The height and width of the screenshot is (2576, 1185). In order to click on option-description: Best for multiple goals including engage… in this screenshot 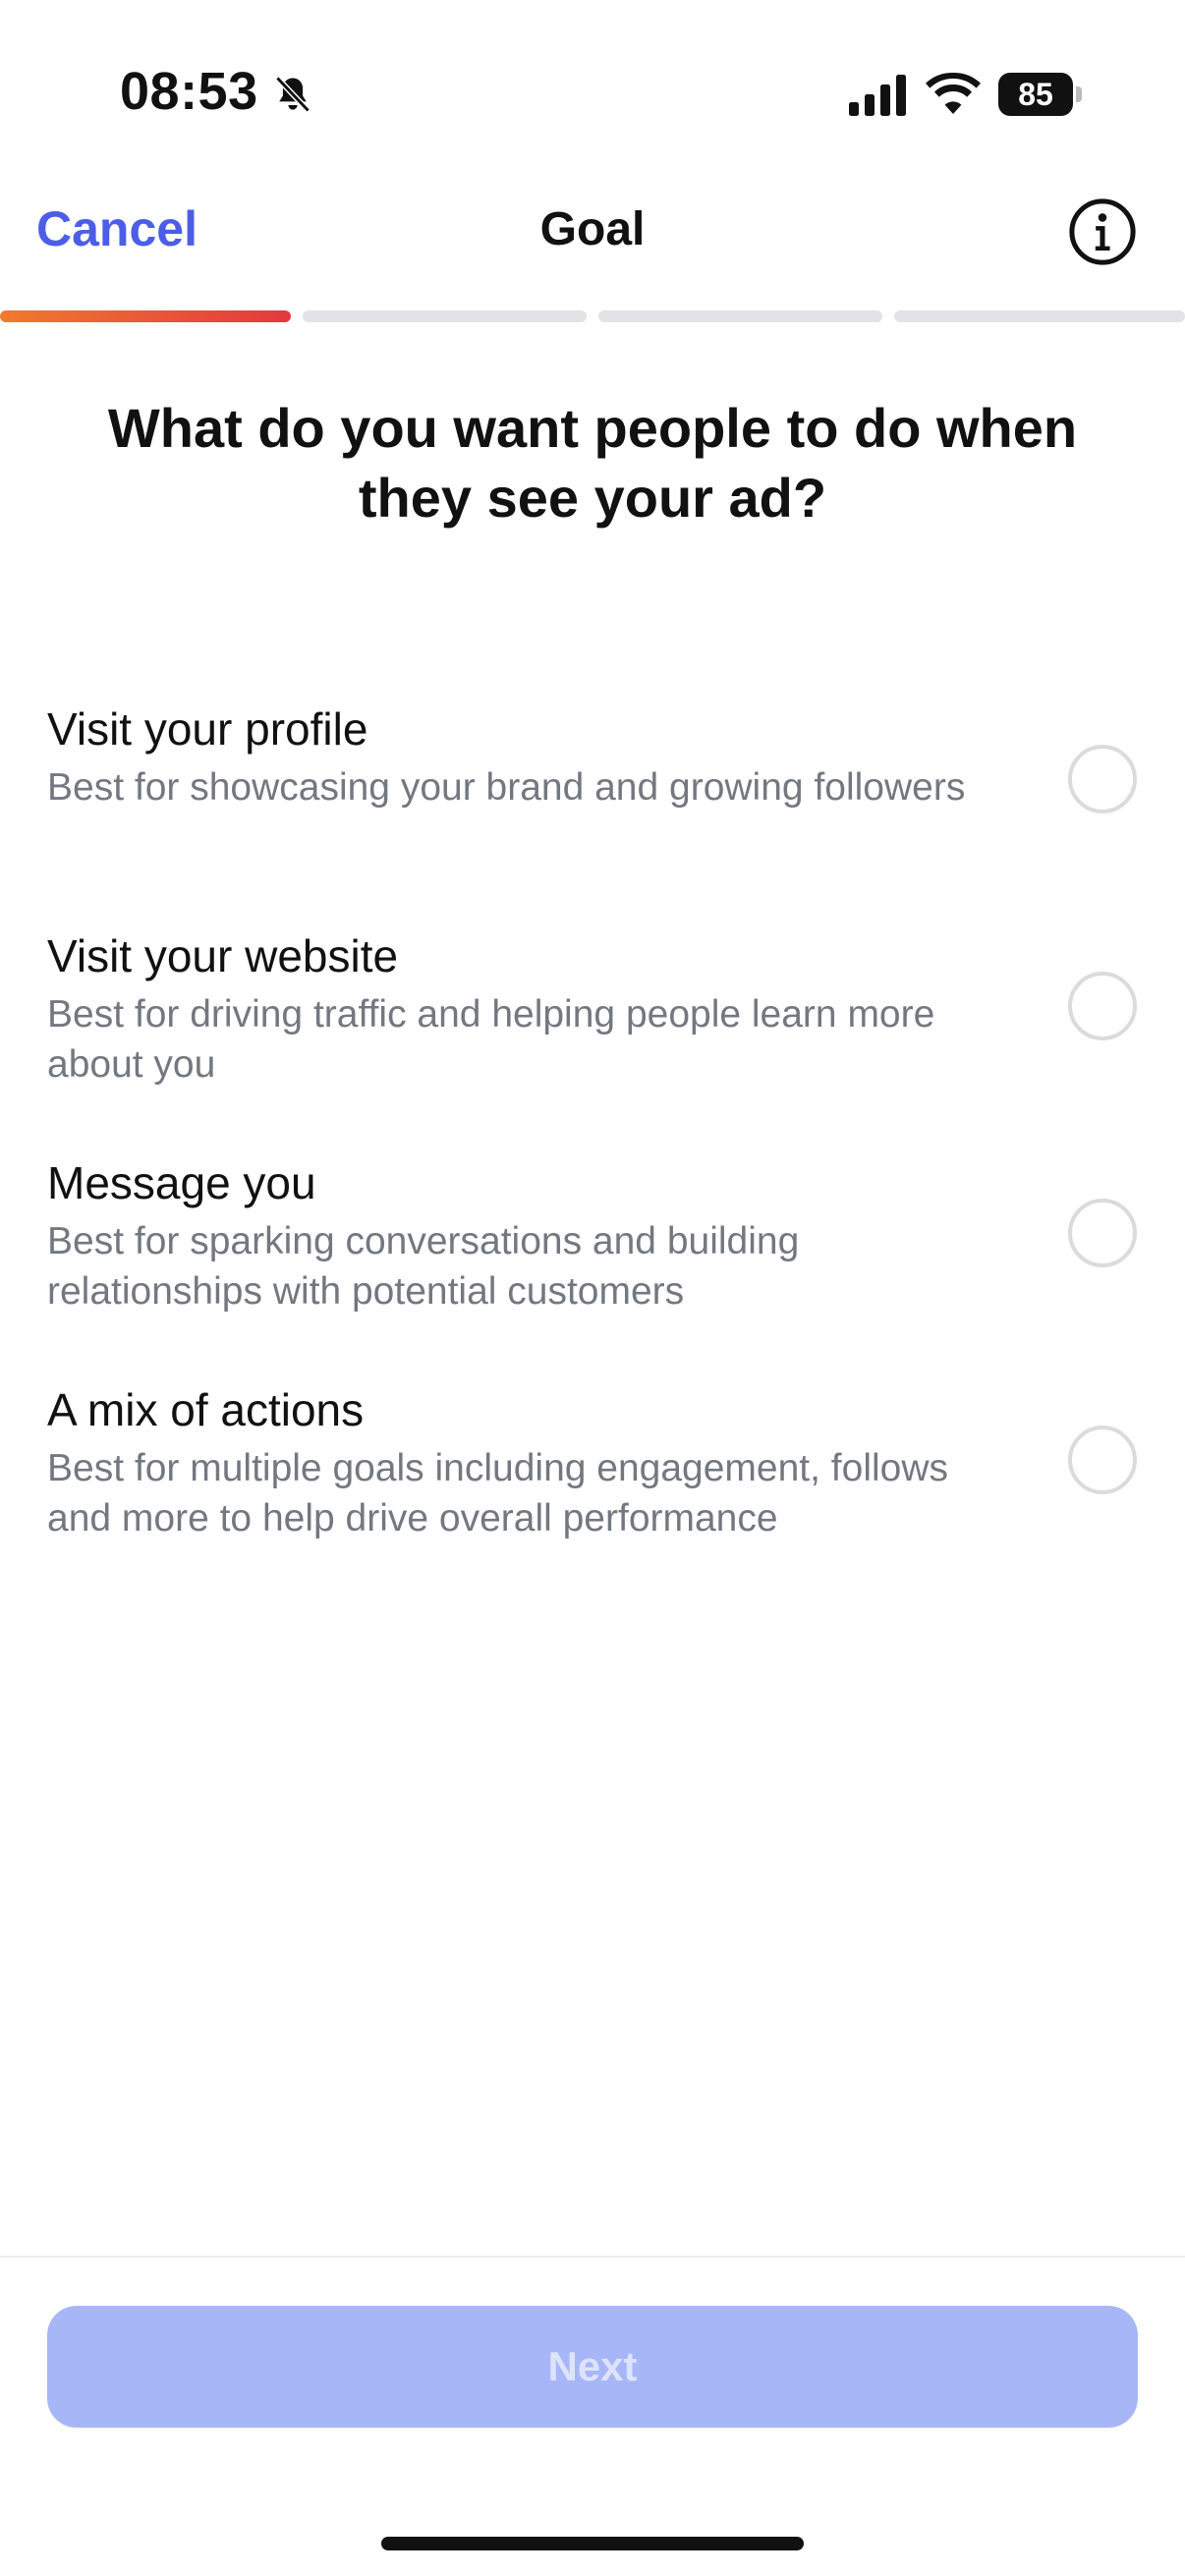, I will do `click(498, 1493)`.